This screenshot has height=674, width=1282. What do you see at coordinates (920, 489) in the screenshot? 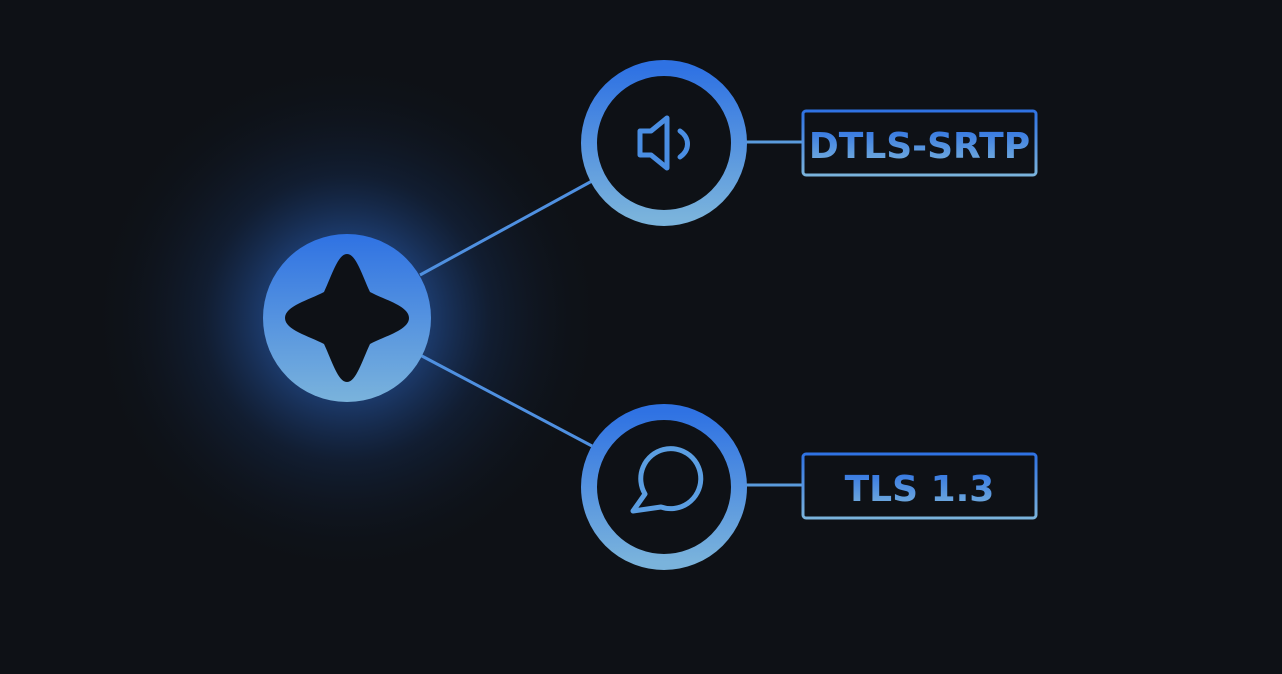
I see `protocol-label-text: TLS 1.3` at bounding box center [920, 489].